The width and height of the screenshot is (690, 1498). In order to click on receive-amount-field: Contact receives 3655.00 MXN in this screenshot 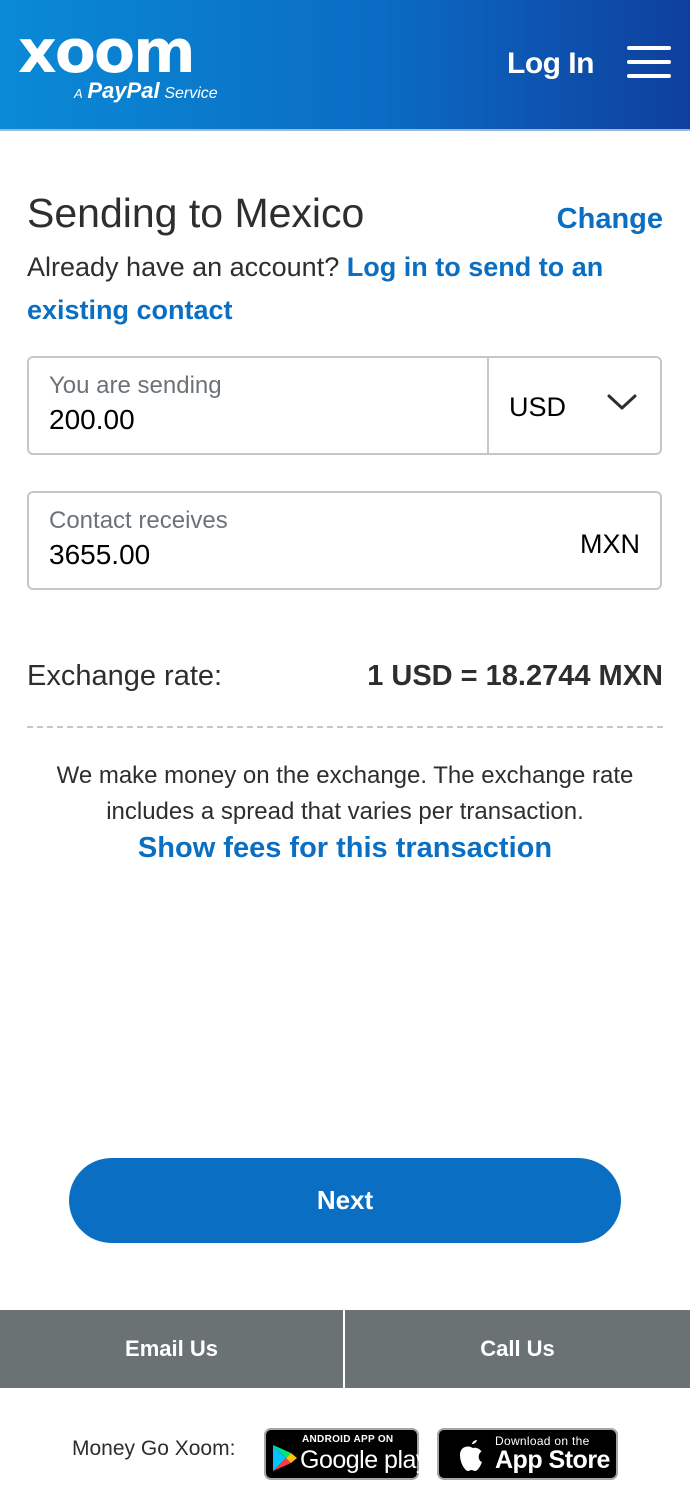, I will do `click(344, 540)`.